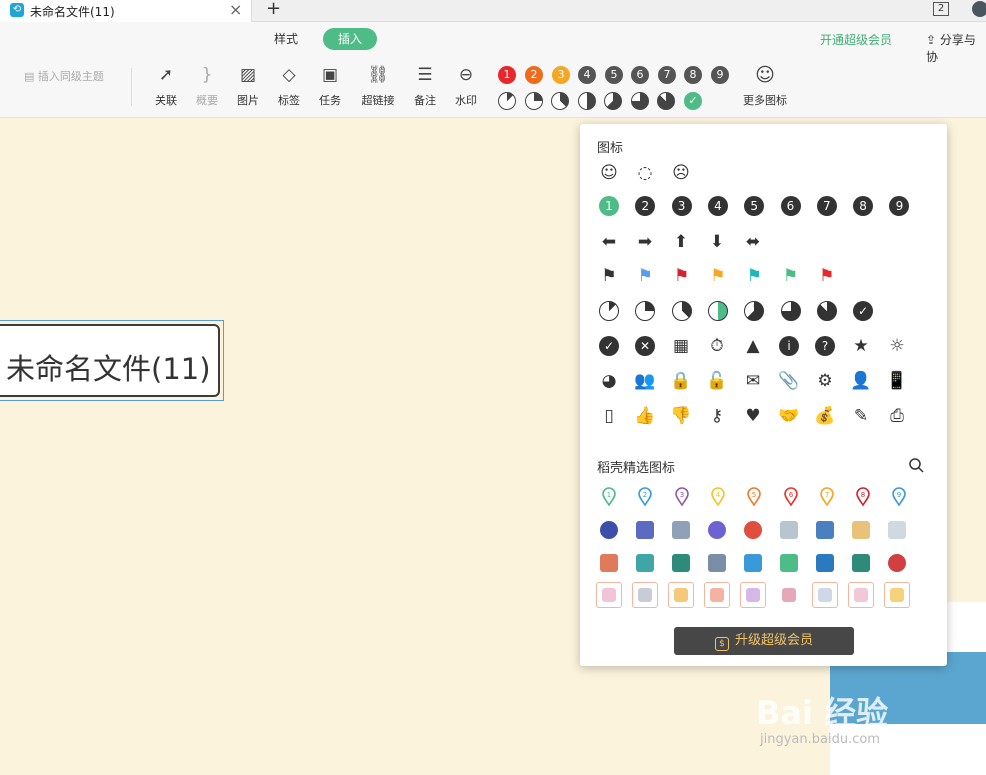  Describe the element at coordinates (609, 530) in the screenshot. I see `award-icon` at that location.